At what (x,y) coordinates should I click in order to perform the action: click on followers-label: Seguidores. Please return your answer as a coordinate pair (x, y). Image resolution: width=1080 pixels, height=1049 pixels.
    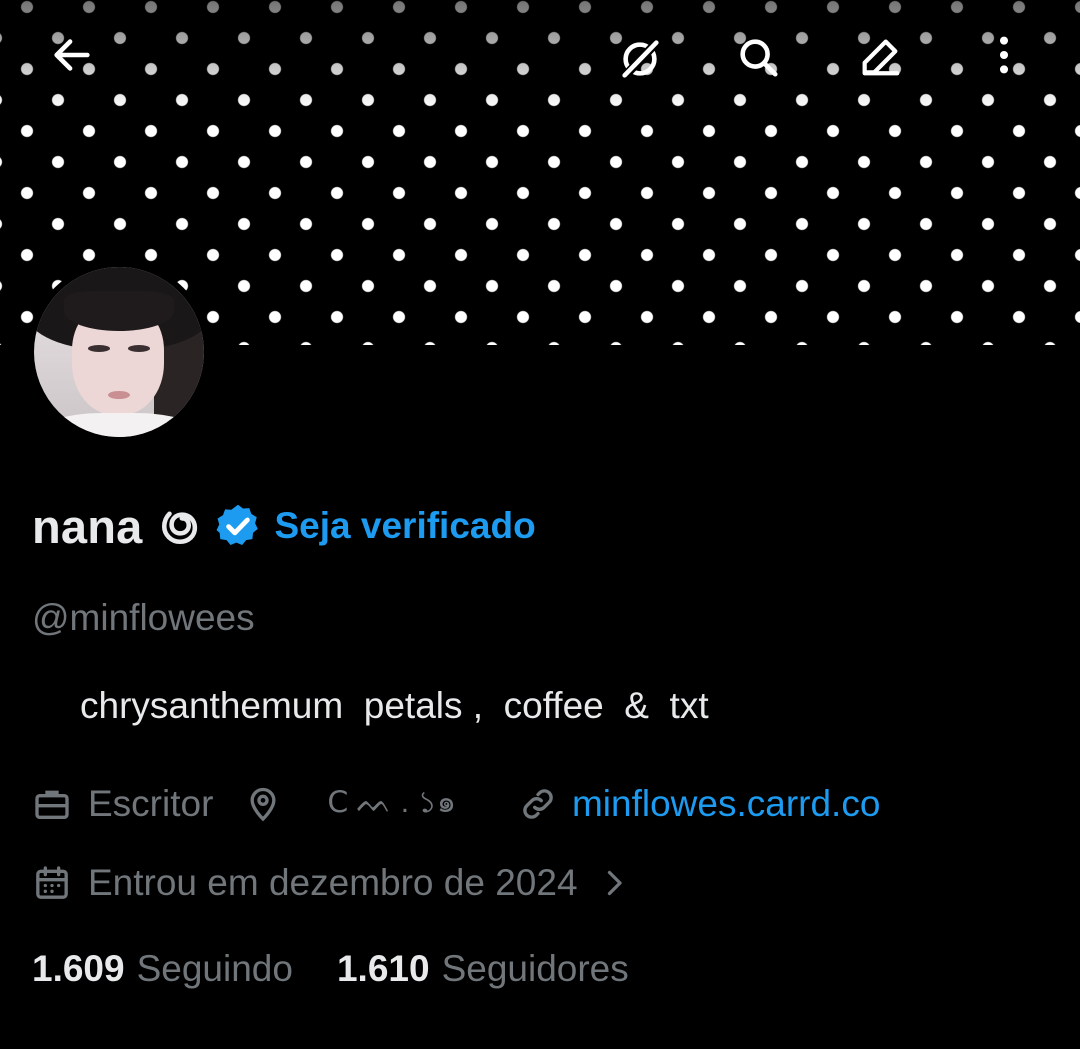
    Looking at the image, I should click on (535, 968).